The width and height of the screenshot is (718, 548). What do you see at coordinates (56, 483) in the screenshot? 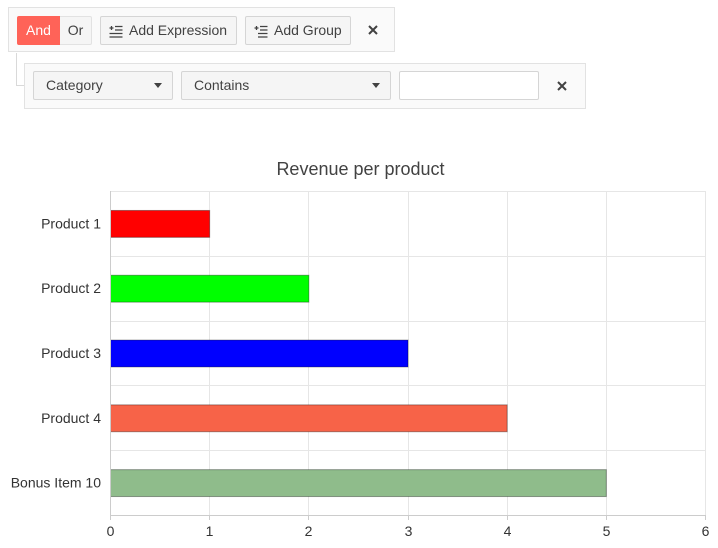
I see `y-category-label: Bonus Item 10` at bounding box center [56, 483].